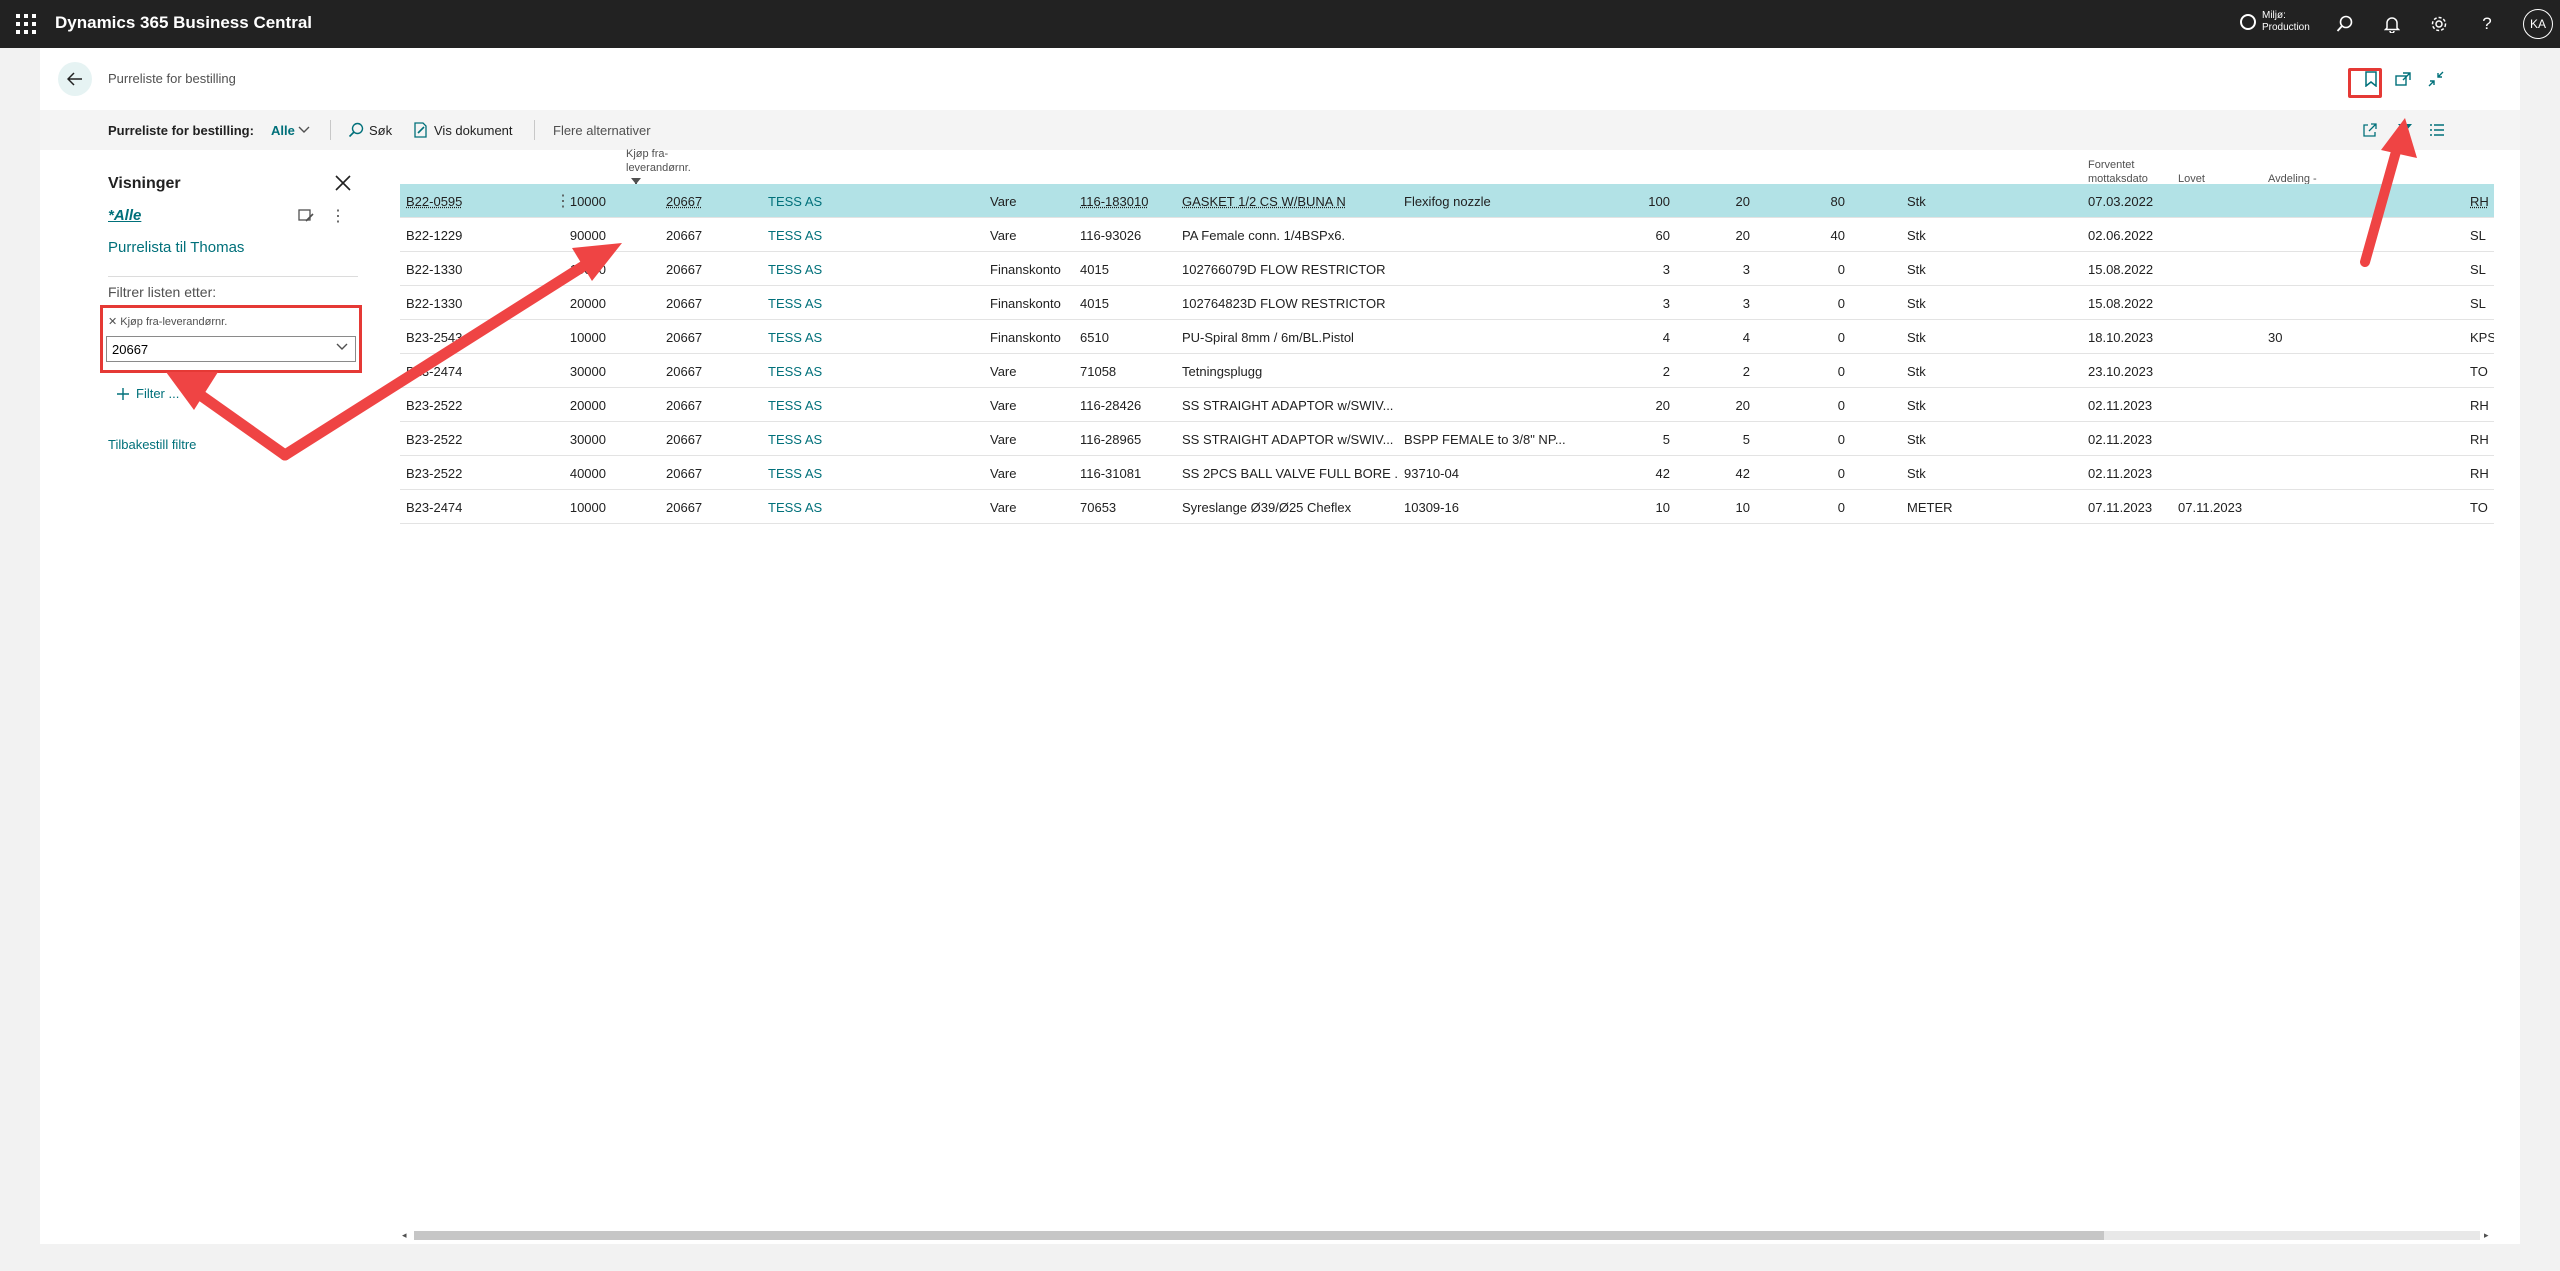  I want to click on cell-lovet: 07.11.2023, so click(2210, 507).